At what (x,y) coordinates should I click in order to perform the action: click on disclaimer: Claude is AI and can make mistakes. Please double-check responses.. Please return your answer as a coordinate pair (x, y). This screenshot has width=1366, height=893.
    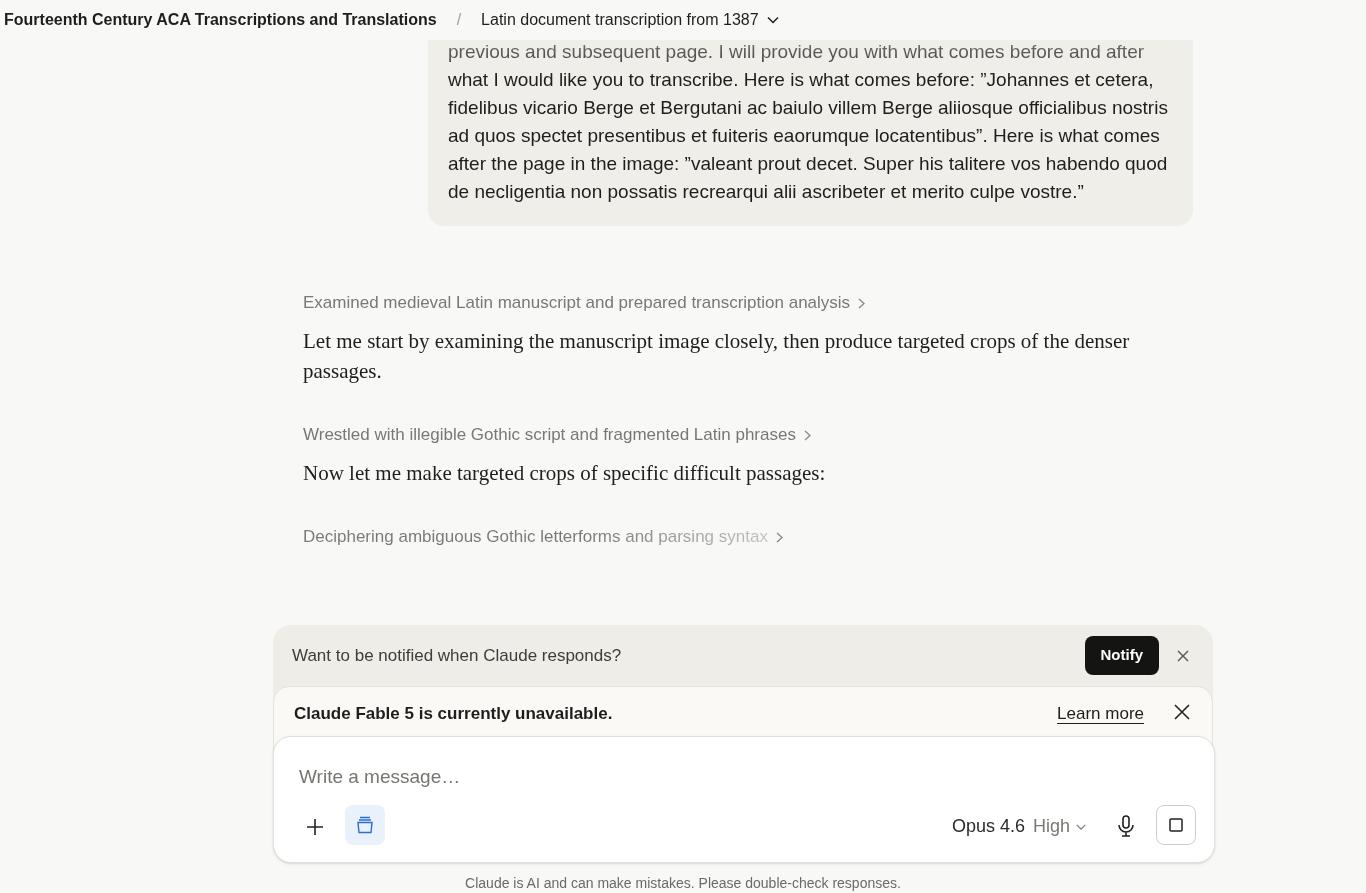
    Looking at the image, I should click on (683, 883).